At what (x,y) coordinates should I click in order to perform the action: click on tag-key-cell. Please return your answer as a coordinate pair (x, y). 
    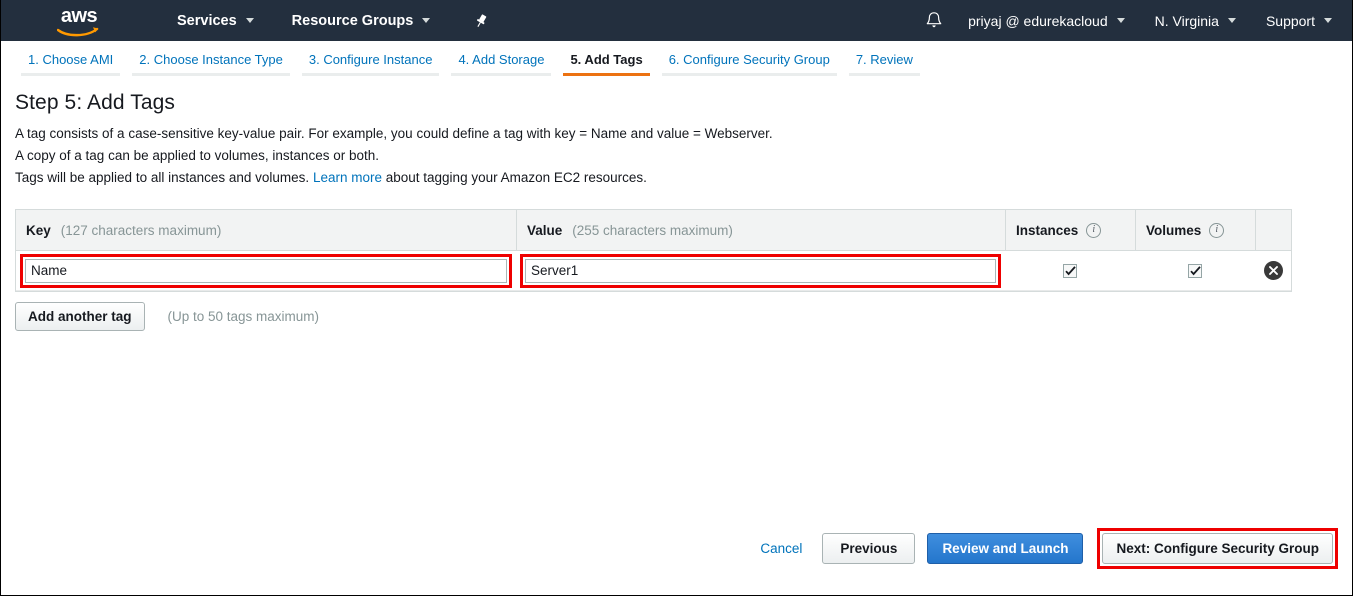
    Looking at the image, I should click on (266, 270).